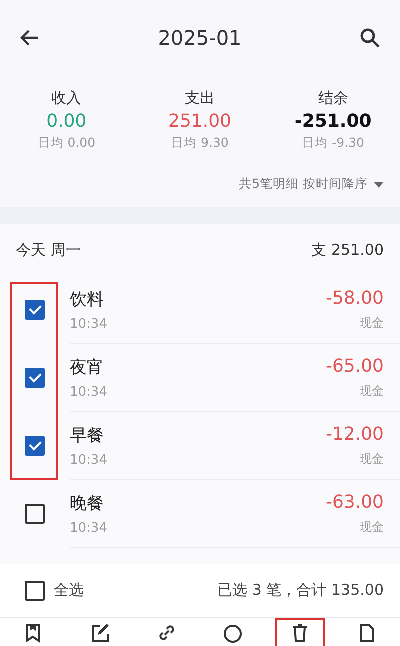 This screenshot has height=646, width=400. Describe the element at coordinates (87, 435) in the screenshot. I see `entry-name: 早餐` at that location.